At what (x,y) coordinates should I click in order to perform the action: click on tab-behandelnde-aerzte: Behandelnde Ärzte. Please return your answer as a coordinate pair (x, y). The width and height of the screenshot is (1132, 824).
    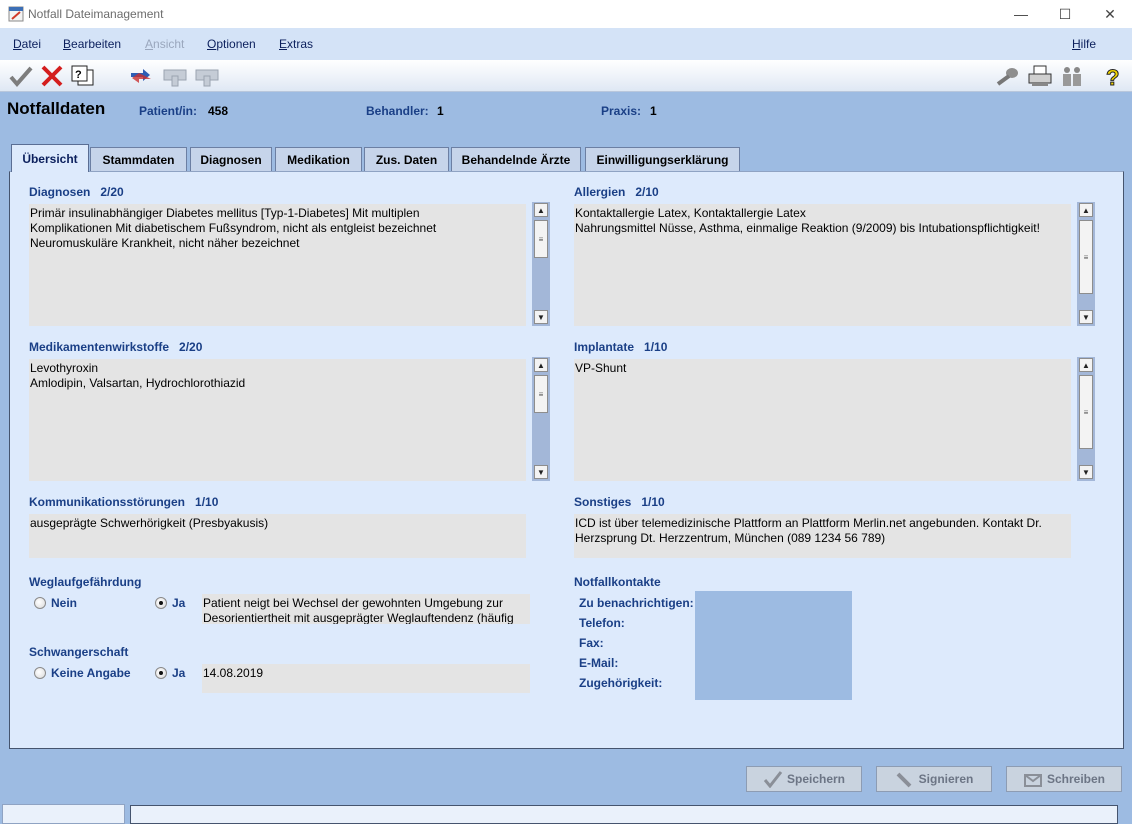
    Looking at the image, I should click on (516, 159).